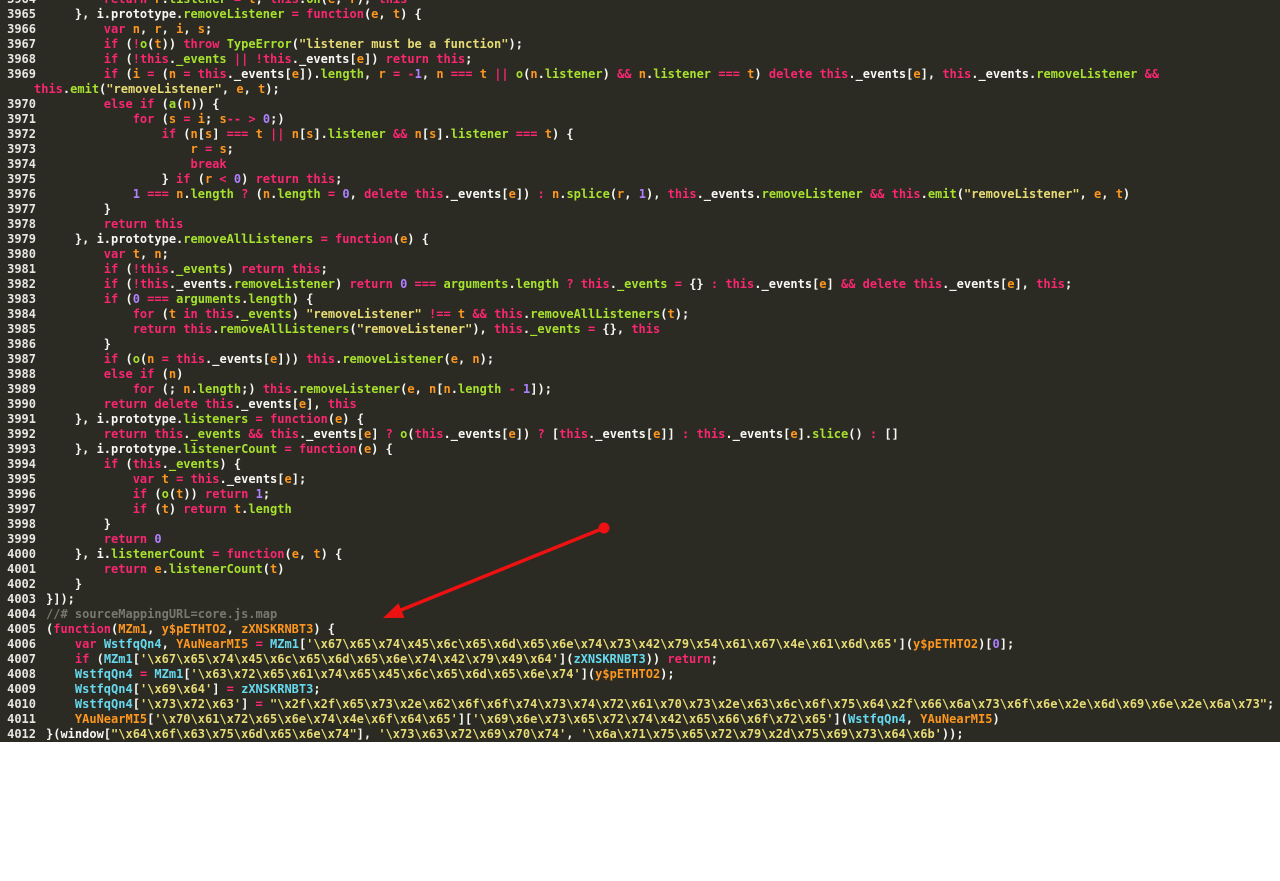 The width and height of the screenshot is (1280, 881). I want to click on code-line: 3970 else if (a(n)) {, so click(640, 104).